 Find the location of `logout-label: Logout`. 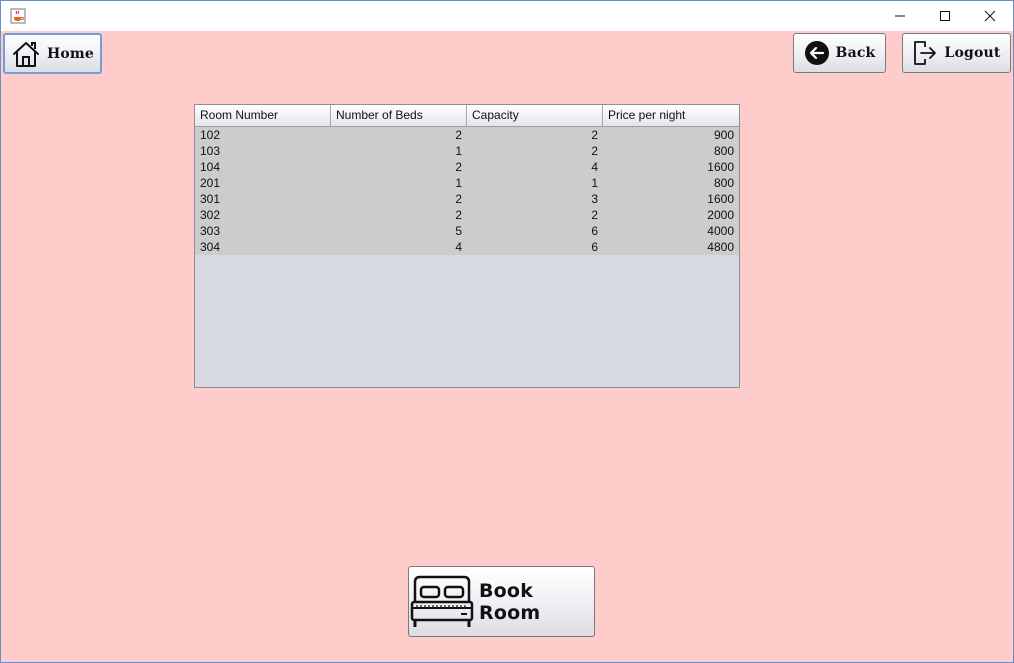

logout-label: Logout is located at coordinates (972, 53).